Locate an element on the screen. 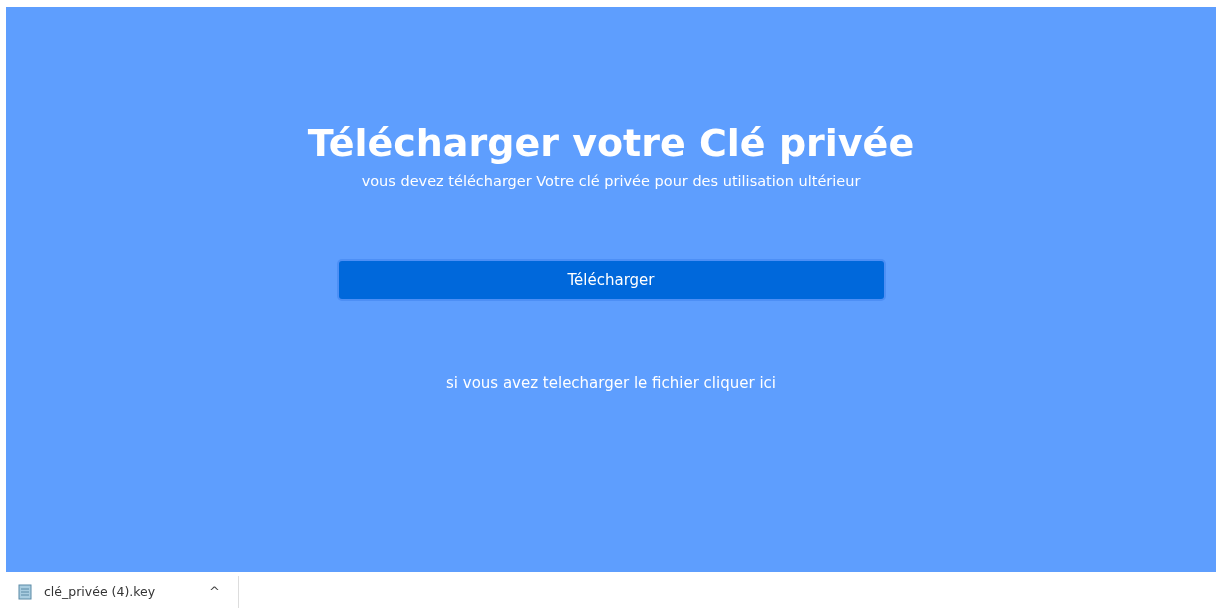 This screenshot has height=611, width=1218. page-subtitle: vous devez télécharger Votre clé privée pour des utilisation ultérieur is located at coordinates (611, 181).